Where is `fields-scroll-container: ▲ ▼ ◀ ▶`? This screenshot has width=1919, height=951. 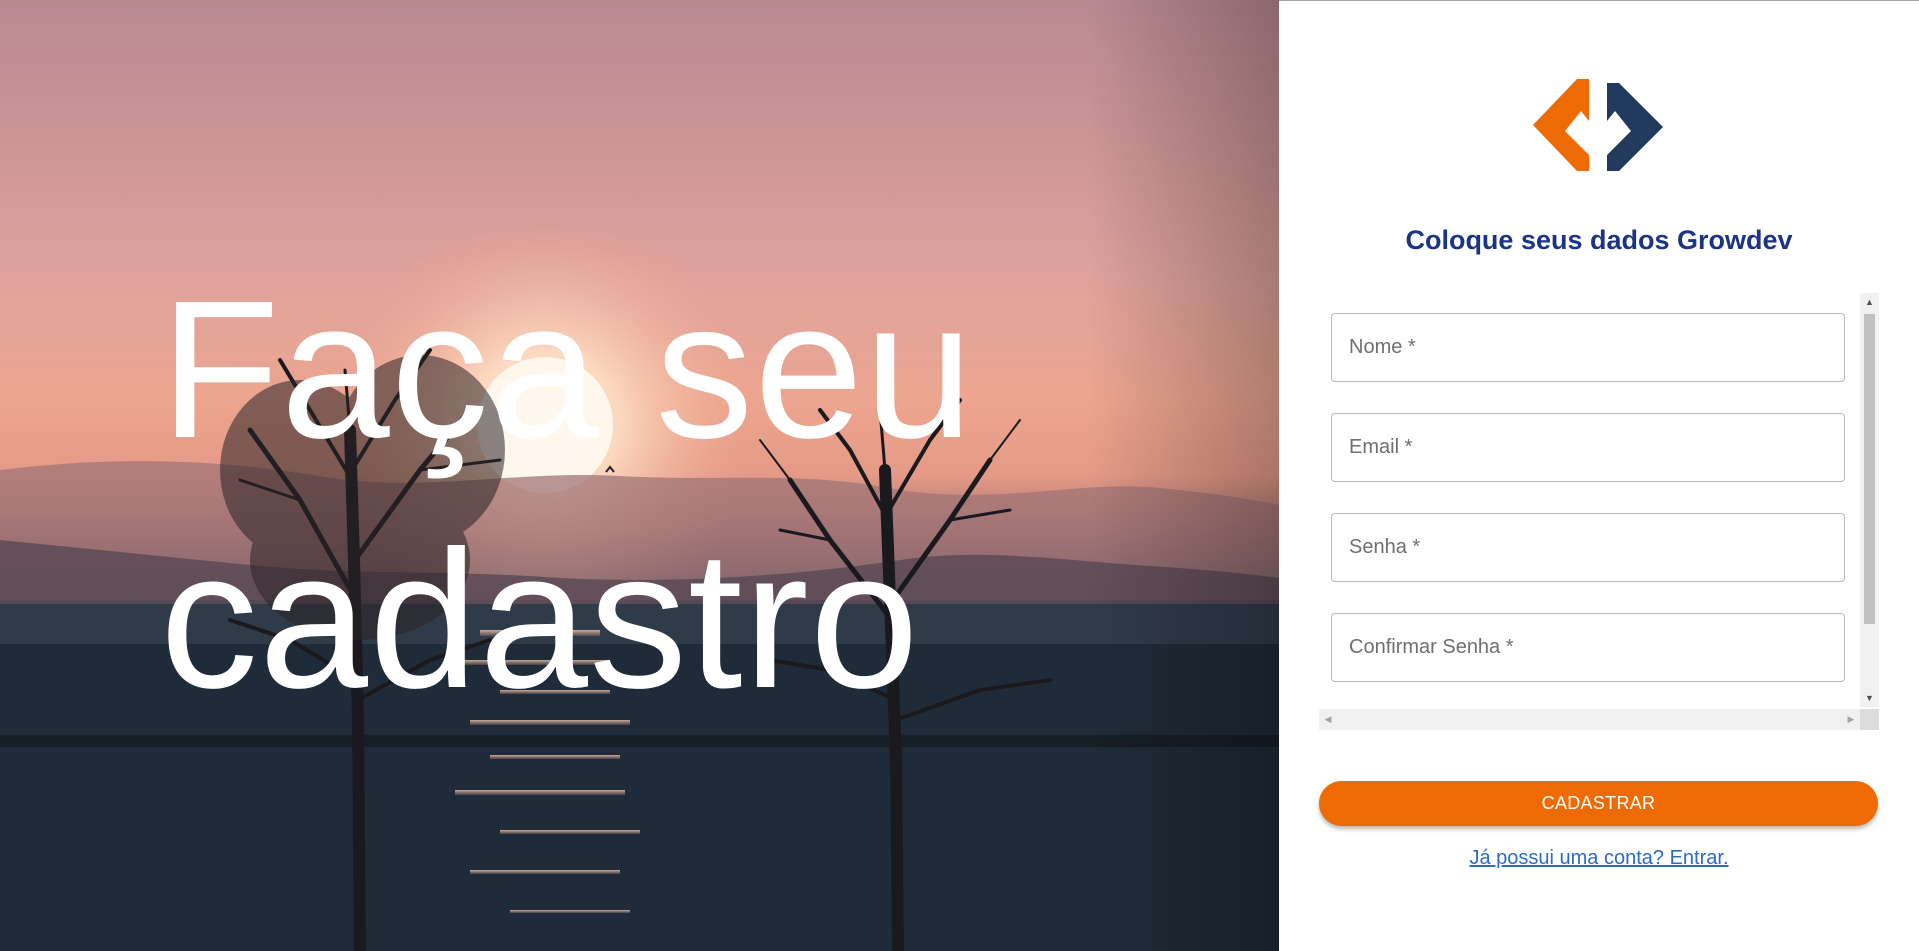
fields-scroll-container: ▲ ▼ ◀ ▶ is located at coordinates (1599, 511).